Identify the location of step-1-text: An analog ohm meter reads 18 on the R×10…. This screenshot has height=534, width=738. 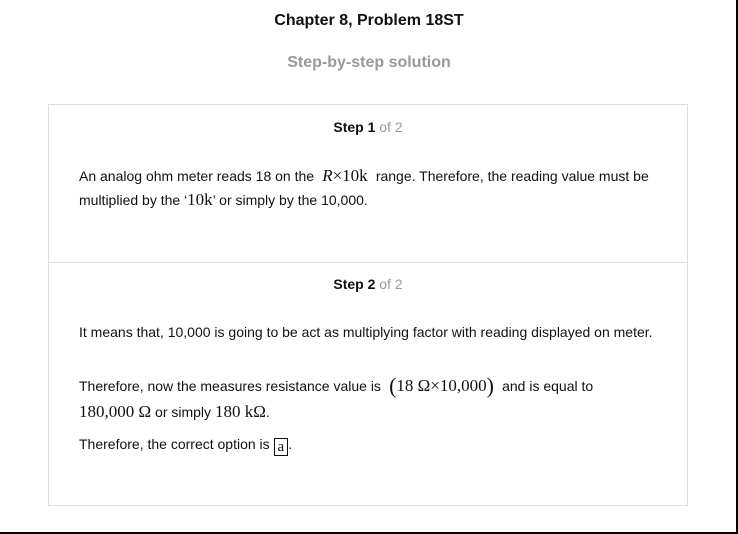
(369, 188).